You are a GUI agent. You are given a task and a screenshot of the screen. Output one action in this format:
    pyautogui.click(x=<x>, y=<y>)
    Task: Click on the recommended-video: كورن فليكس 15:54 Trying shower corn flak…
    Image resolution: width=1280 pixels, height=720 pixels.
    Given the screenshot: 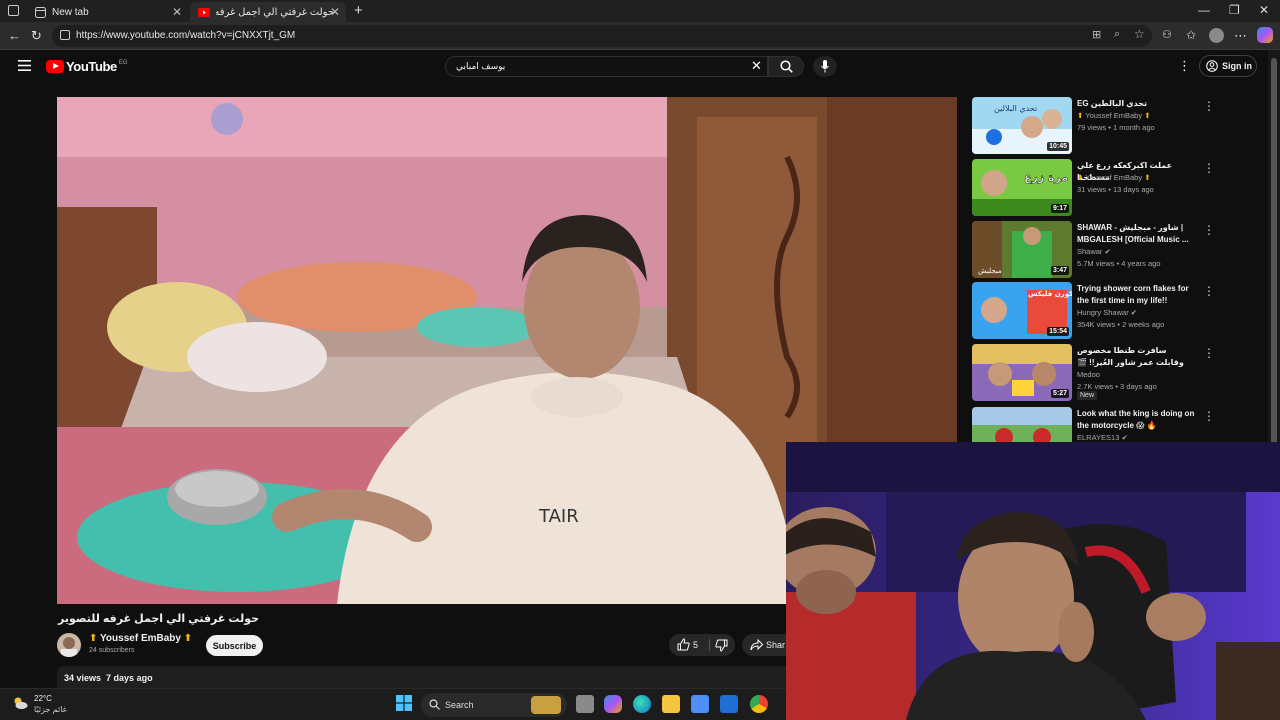 What is the action you would take?
    pyautogui.click(x=1094, y=311)
    